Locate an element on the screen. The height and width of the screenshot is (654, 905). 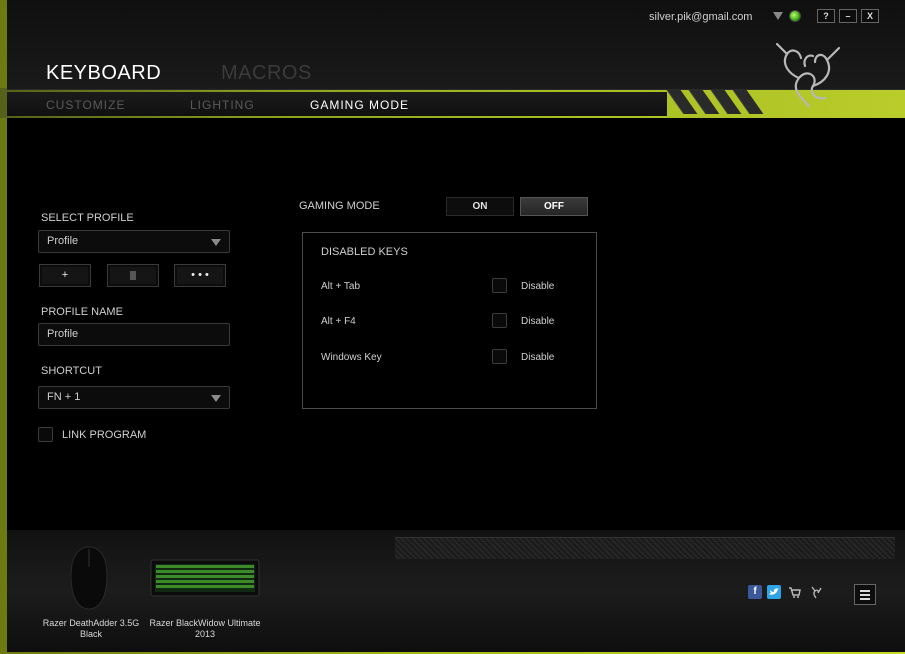
link-program-label: LINK PROGRAM is located at coordinates (104, 435).